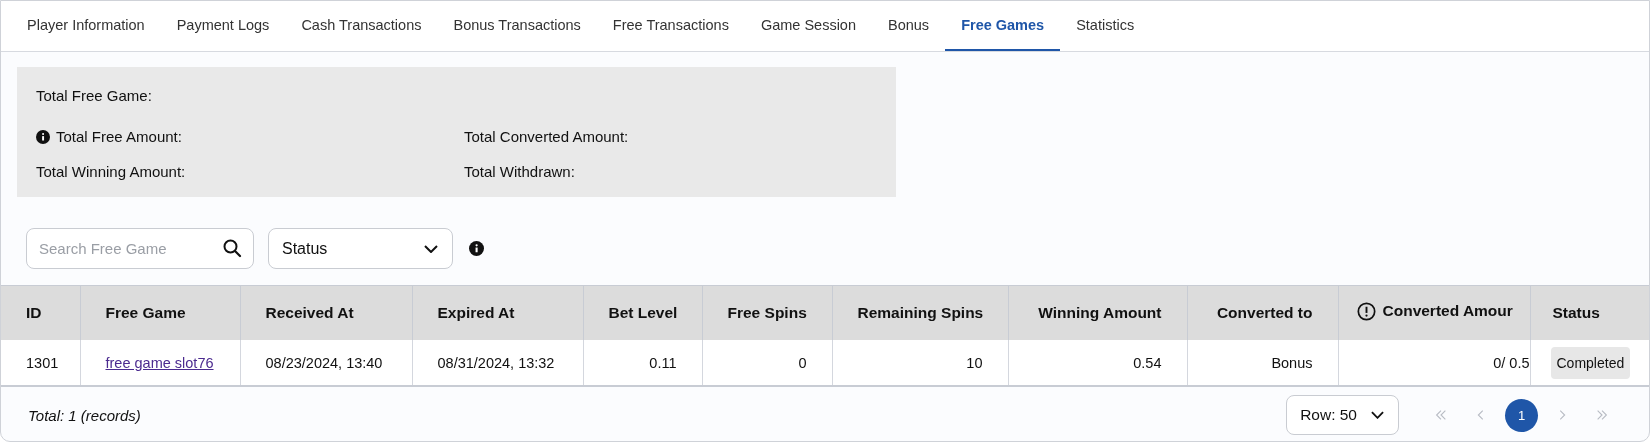 The height and width of the screenshot is (444, 1652). I want to click on table-cell: 08/31/2024, 13:32, so click(497, 363).